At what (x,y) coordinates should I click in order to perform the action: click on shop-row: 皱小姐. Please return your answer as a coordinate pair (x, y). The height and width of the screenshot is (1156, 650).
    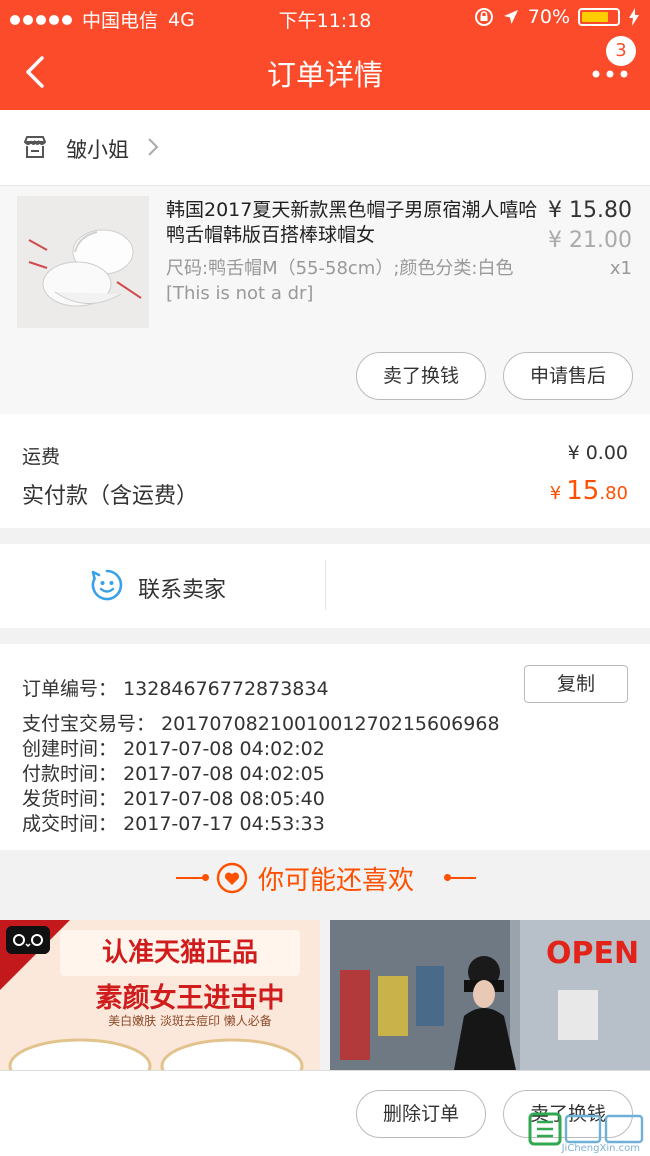
    Looking at the image, I should click on (325, 148).